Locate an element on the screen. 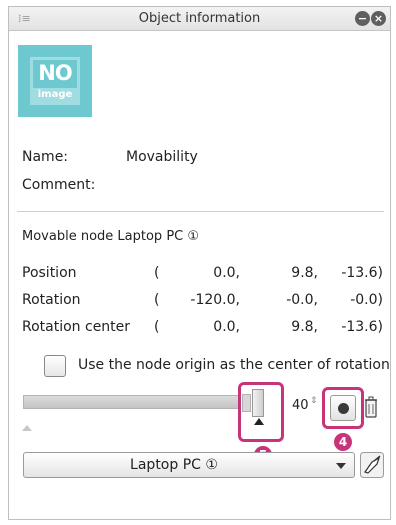  panel-titlebar: ⁞≡ Object information − × is located at coordinates (199, 19).